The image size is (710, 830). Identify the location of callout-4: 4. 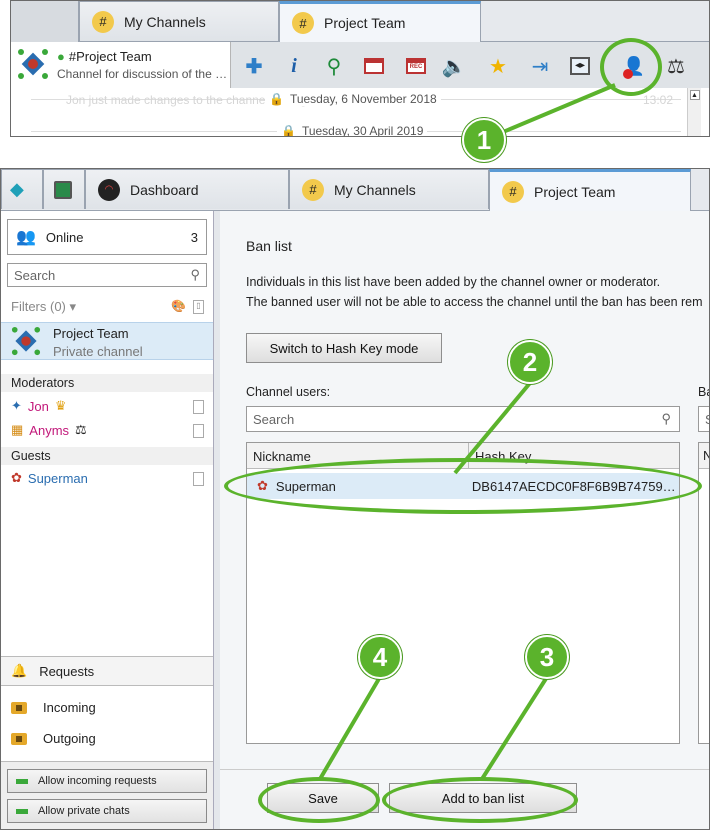
(380, 657).